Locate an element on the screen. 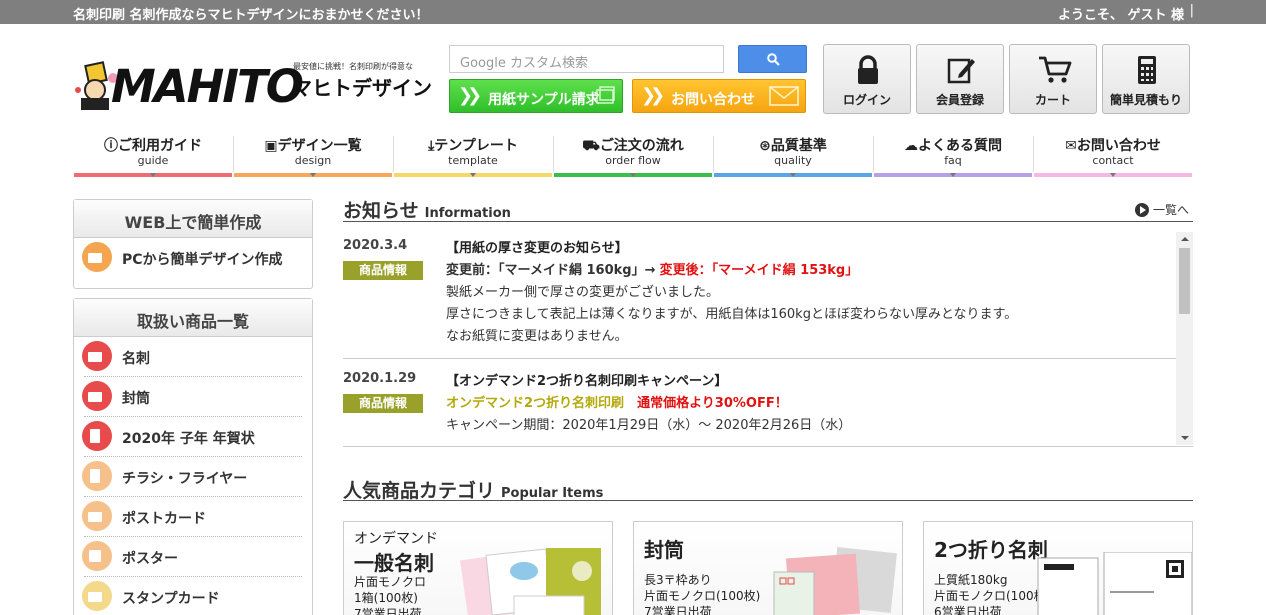 The height and width of the screenshot is (615, 1266). sidebar-item-postcard: ポストカード is located at coordinates (192, 517).